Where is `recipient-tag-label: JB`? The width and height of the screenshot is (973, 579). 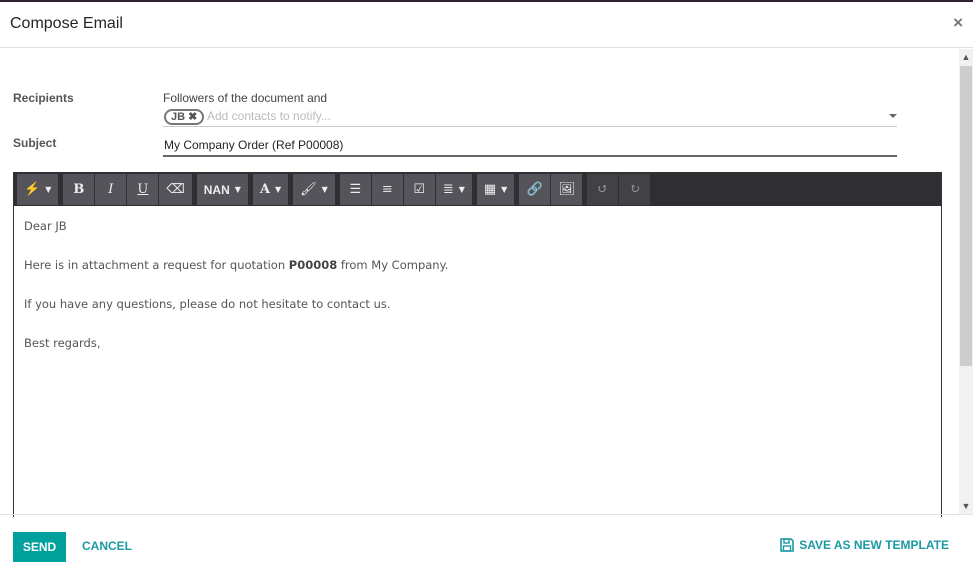
recipient-tag-label: JB is located at coordinates (178, 117).